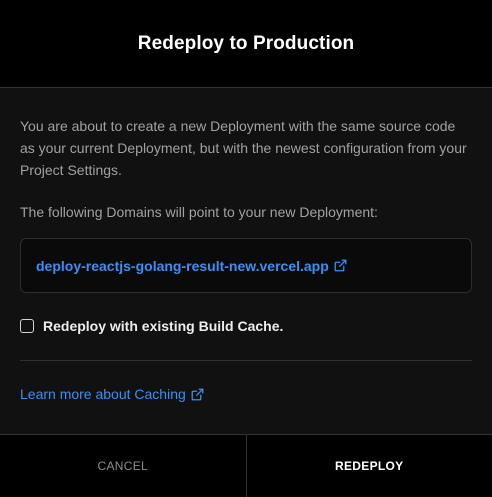  What do you see at coordinates (103, 394) in the screenshot?
I see `learn-more-label: Learn more about Caching` at bounding box center [103, 394].